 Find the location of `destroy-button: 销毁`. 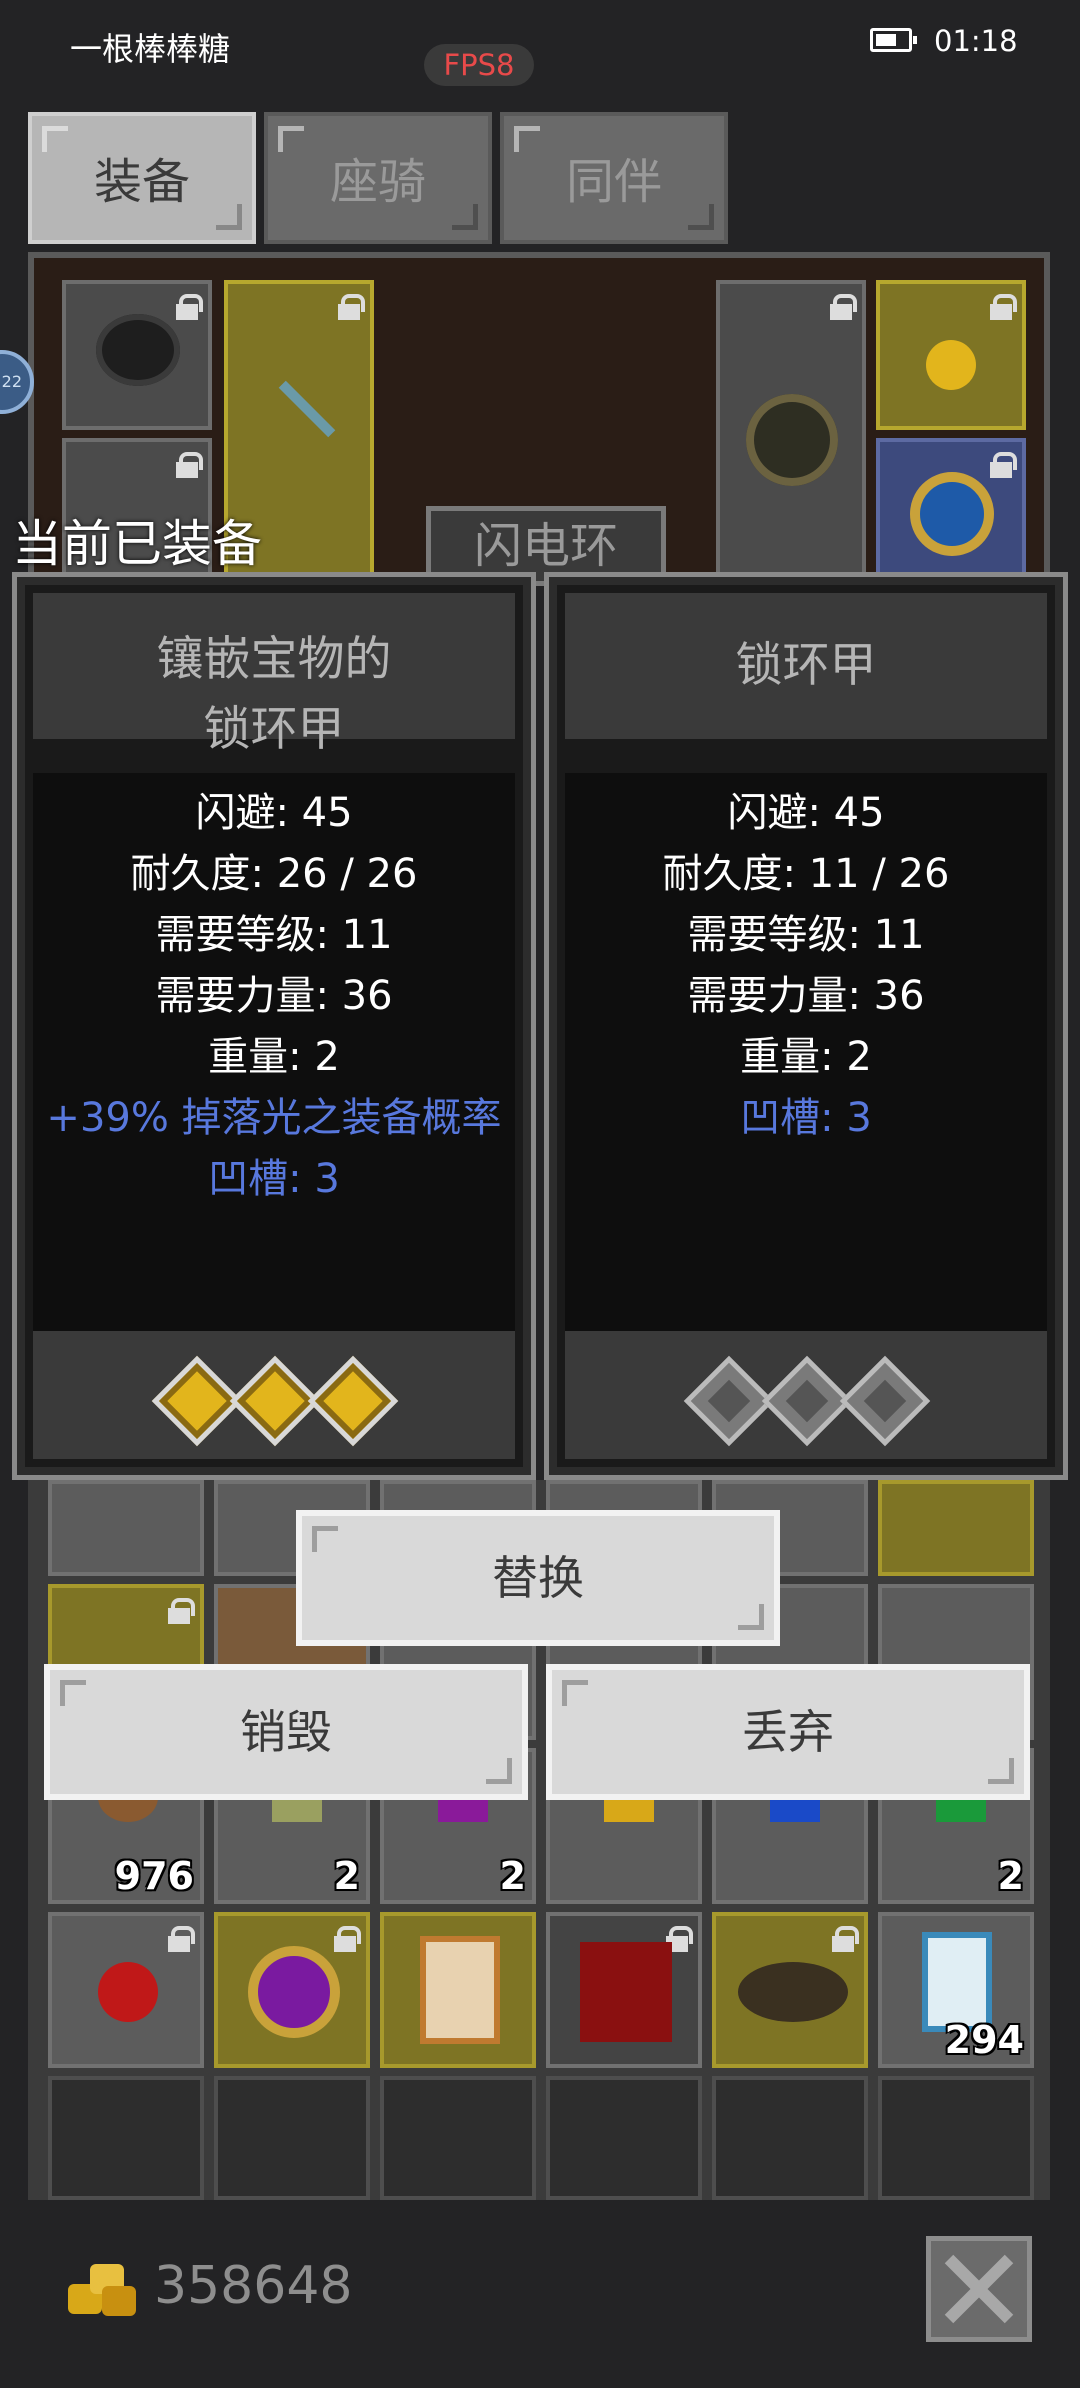

destroy-button: 销毁 is located at coordinates (286, 1732).